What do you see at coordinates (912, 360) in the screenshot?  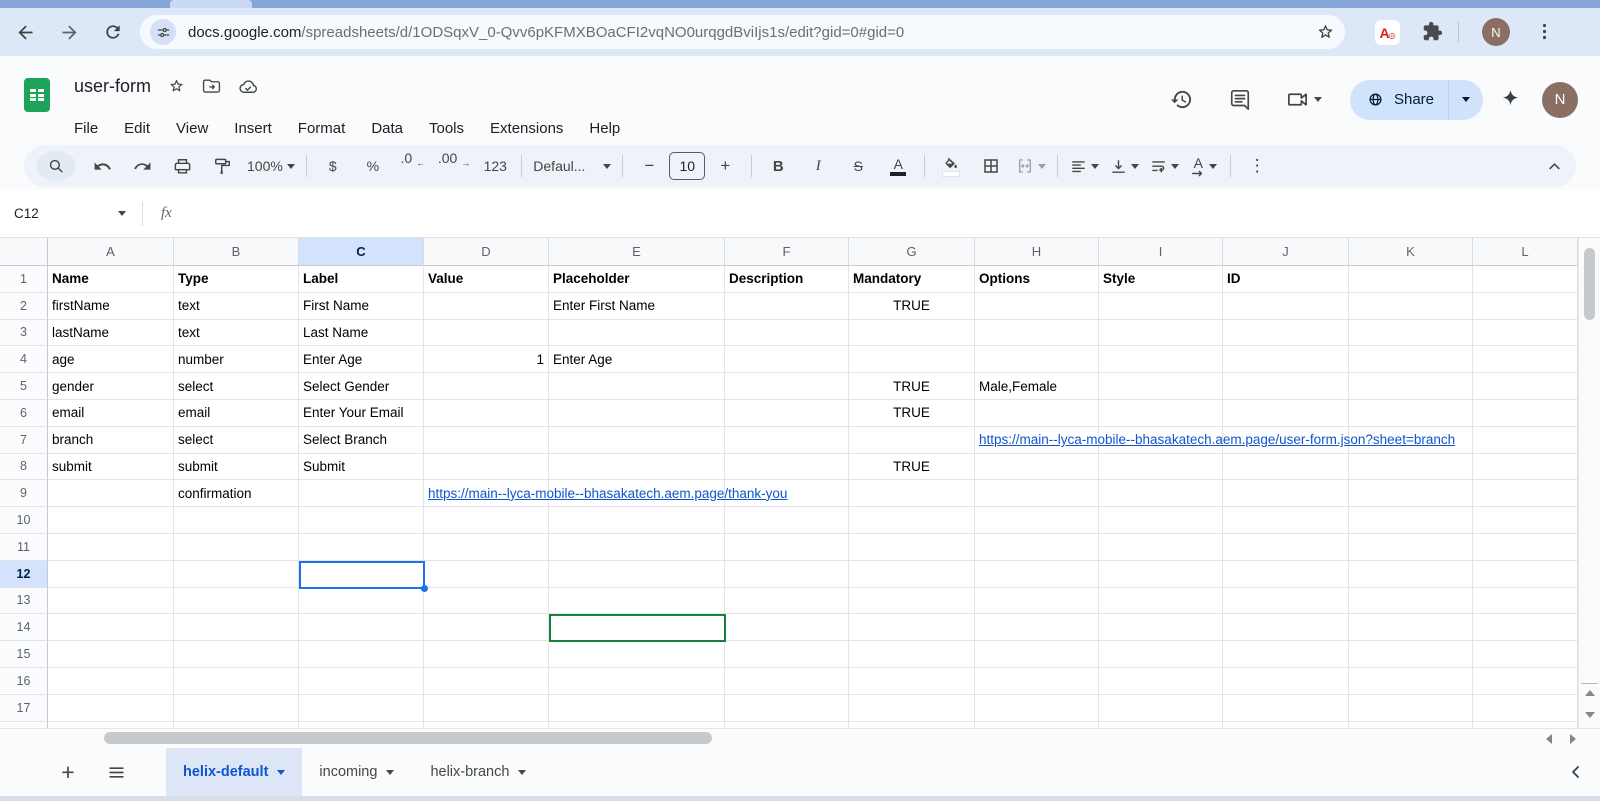 I see `cell-G4` at bounding box center [912, 360].